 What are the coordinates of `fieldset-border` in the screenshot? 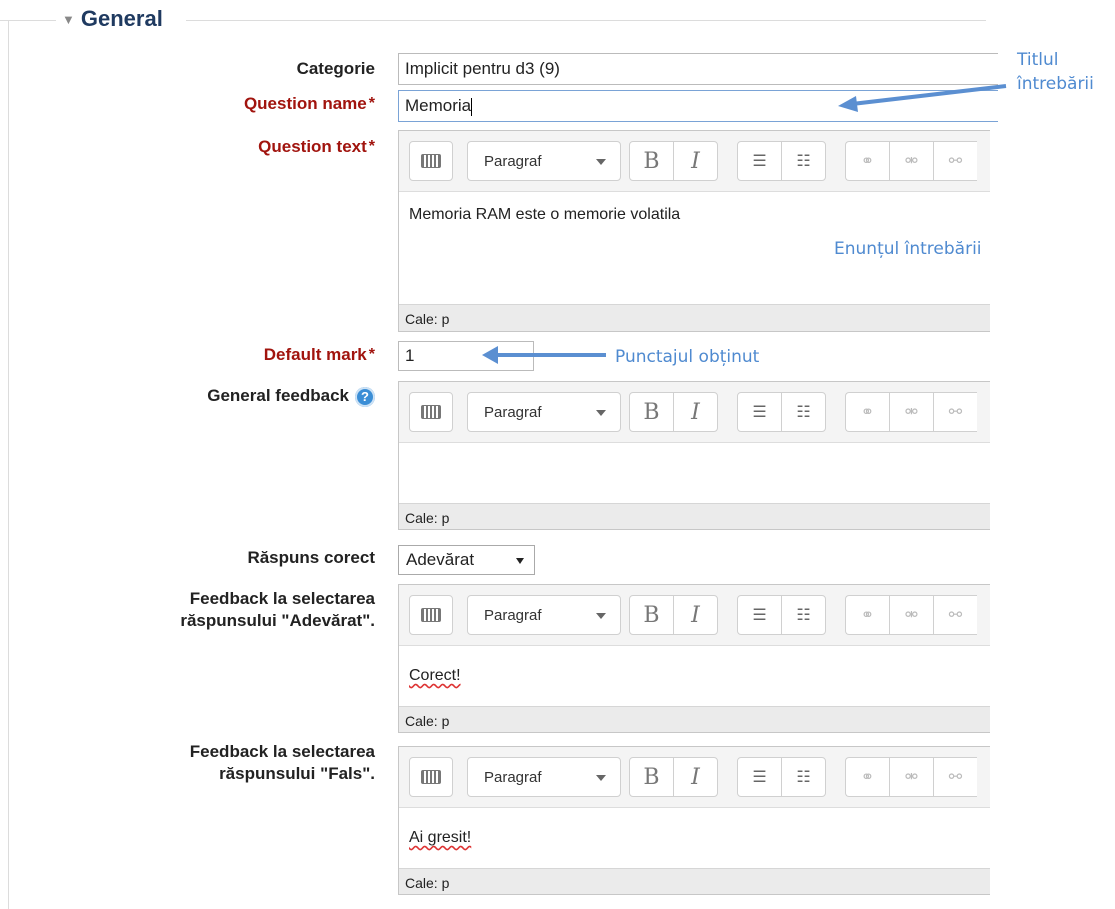 It's located at (8, 464).